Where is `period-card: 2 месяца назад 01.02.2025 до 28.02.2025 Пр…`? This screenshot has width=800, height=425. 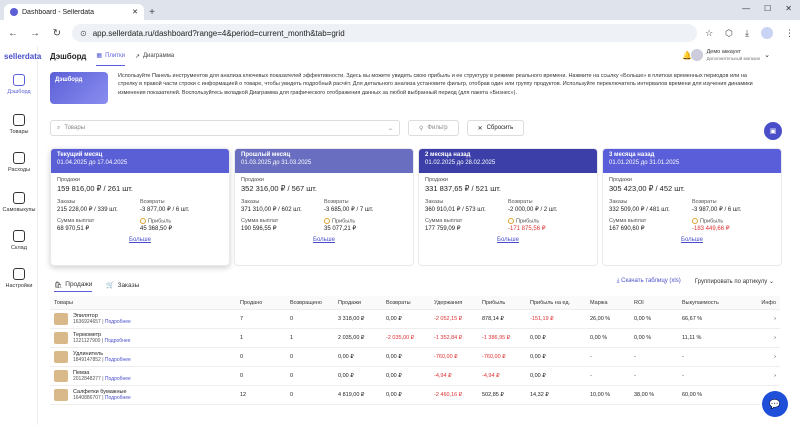
period-card: 2 месяца назад 01.02.2025 до 28.02.2025 Пр… is located at coordinates (508, 207).